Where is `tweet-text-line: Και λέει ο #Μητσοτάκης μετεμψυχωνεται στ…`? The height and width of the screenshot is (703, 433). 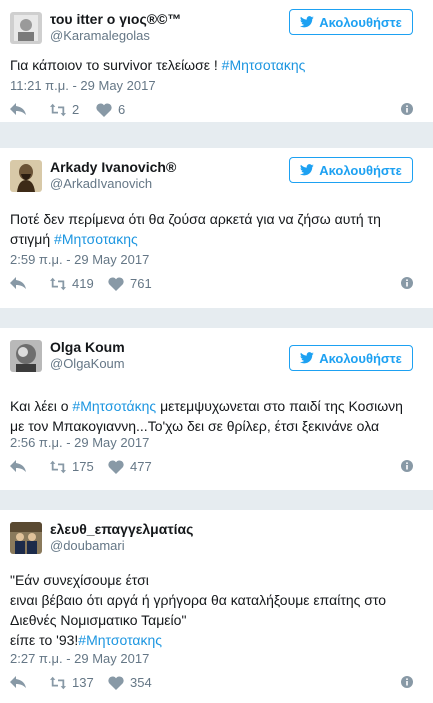 tweet-text-line: Και λέει ο #Μητσοτάκης μετεμψυχωνεται στ… is located at coordinates (216, 406).